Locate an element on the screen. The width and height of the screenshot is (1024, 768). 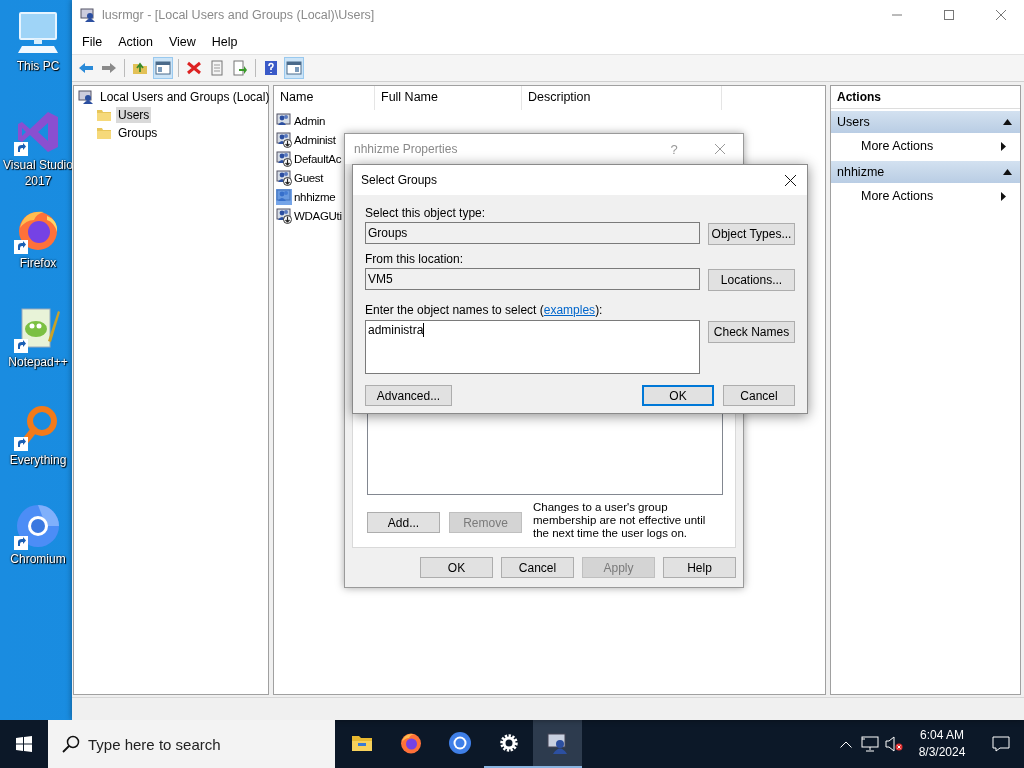
section-header: Users is located at coordinates (925, 122).